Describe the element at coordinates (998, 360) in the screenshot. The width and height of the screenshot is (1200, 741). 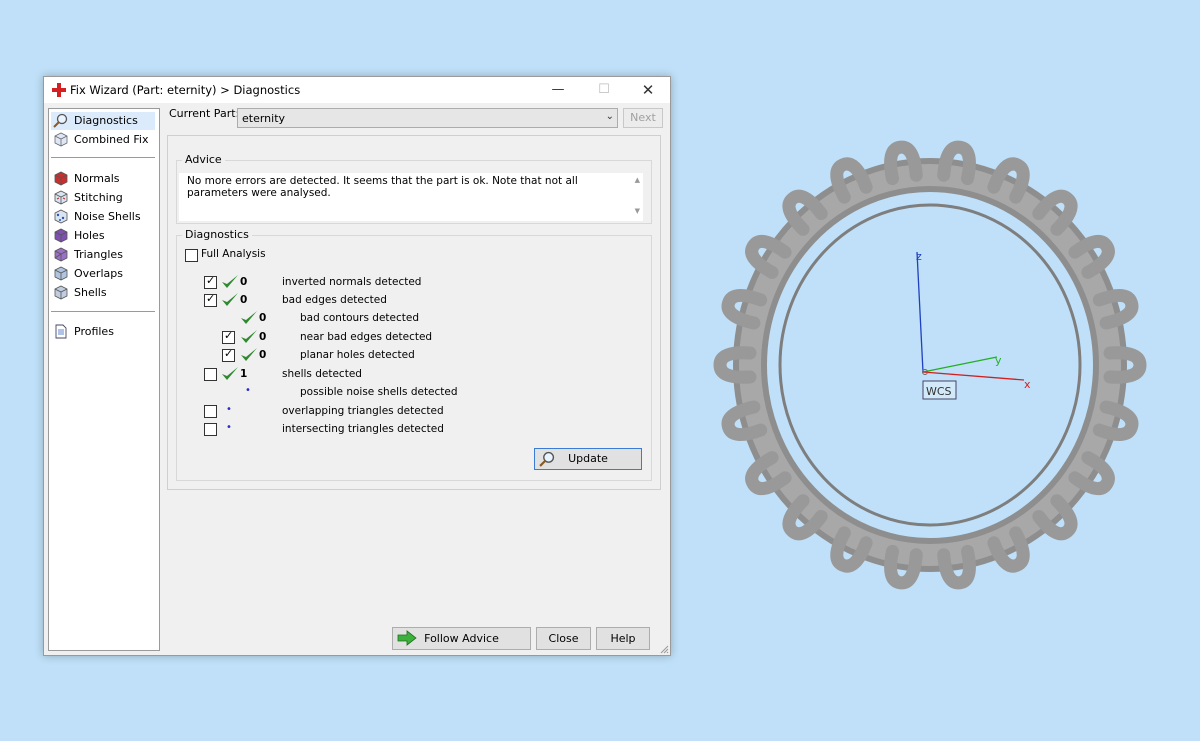
I see `y-axis-label: y` at that location.